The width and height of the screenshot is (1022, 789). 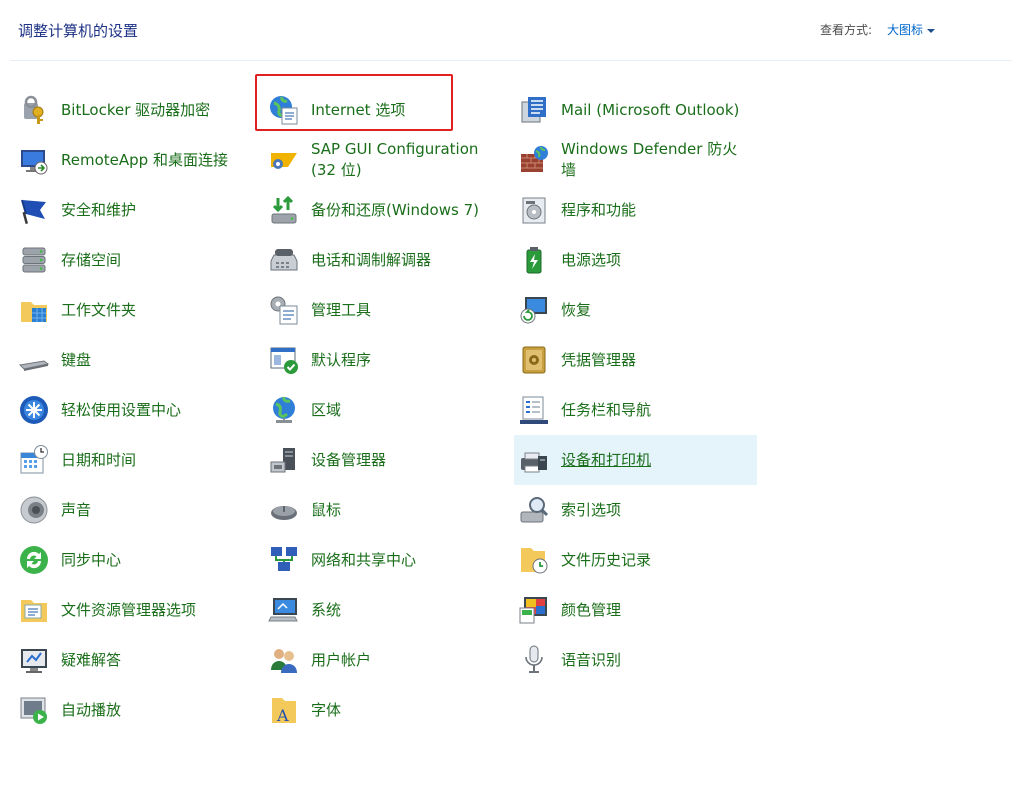 I want to click on item-programs-features: 程序和功能, so click(x=635, y=210).